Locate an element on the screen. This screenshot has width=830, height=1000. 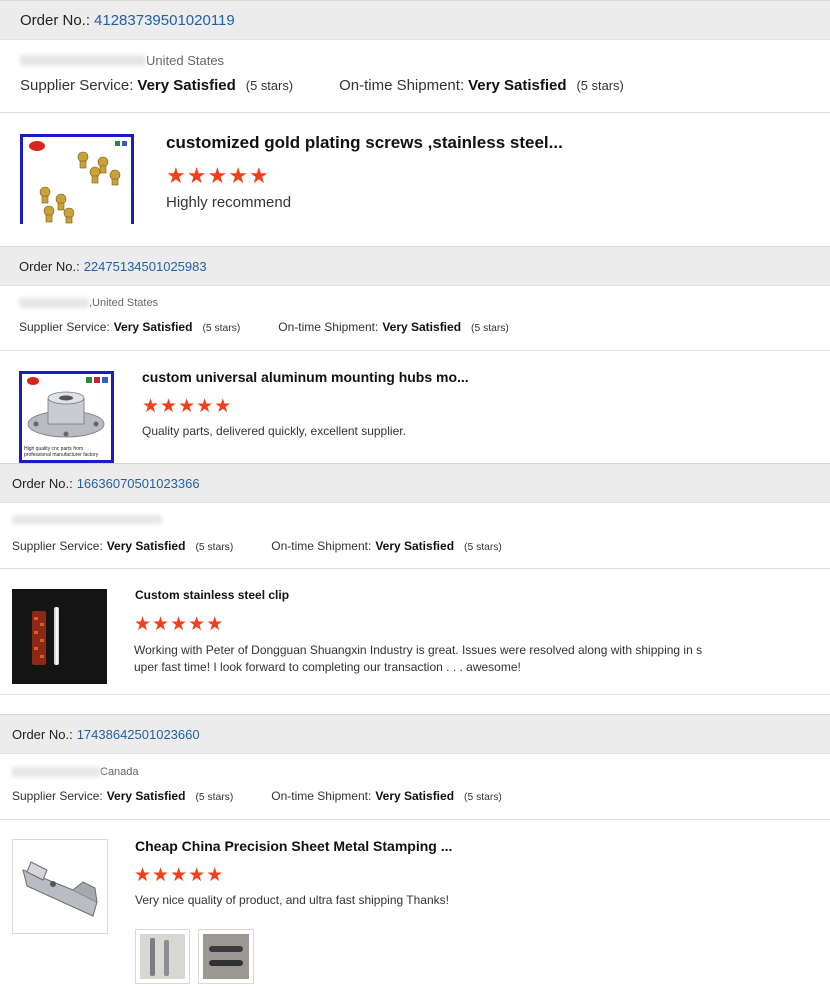
order-number-link: 22475134501025983 is located at coordinates (145, 266).